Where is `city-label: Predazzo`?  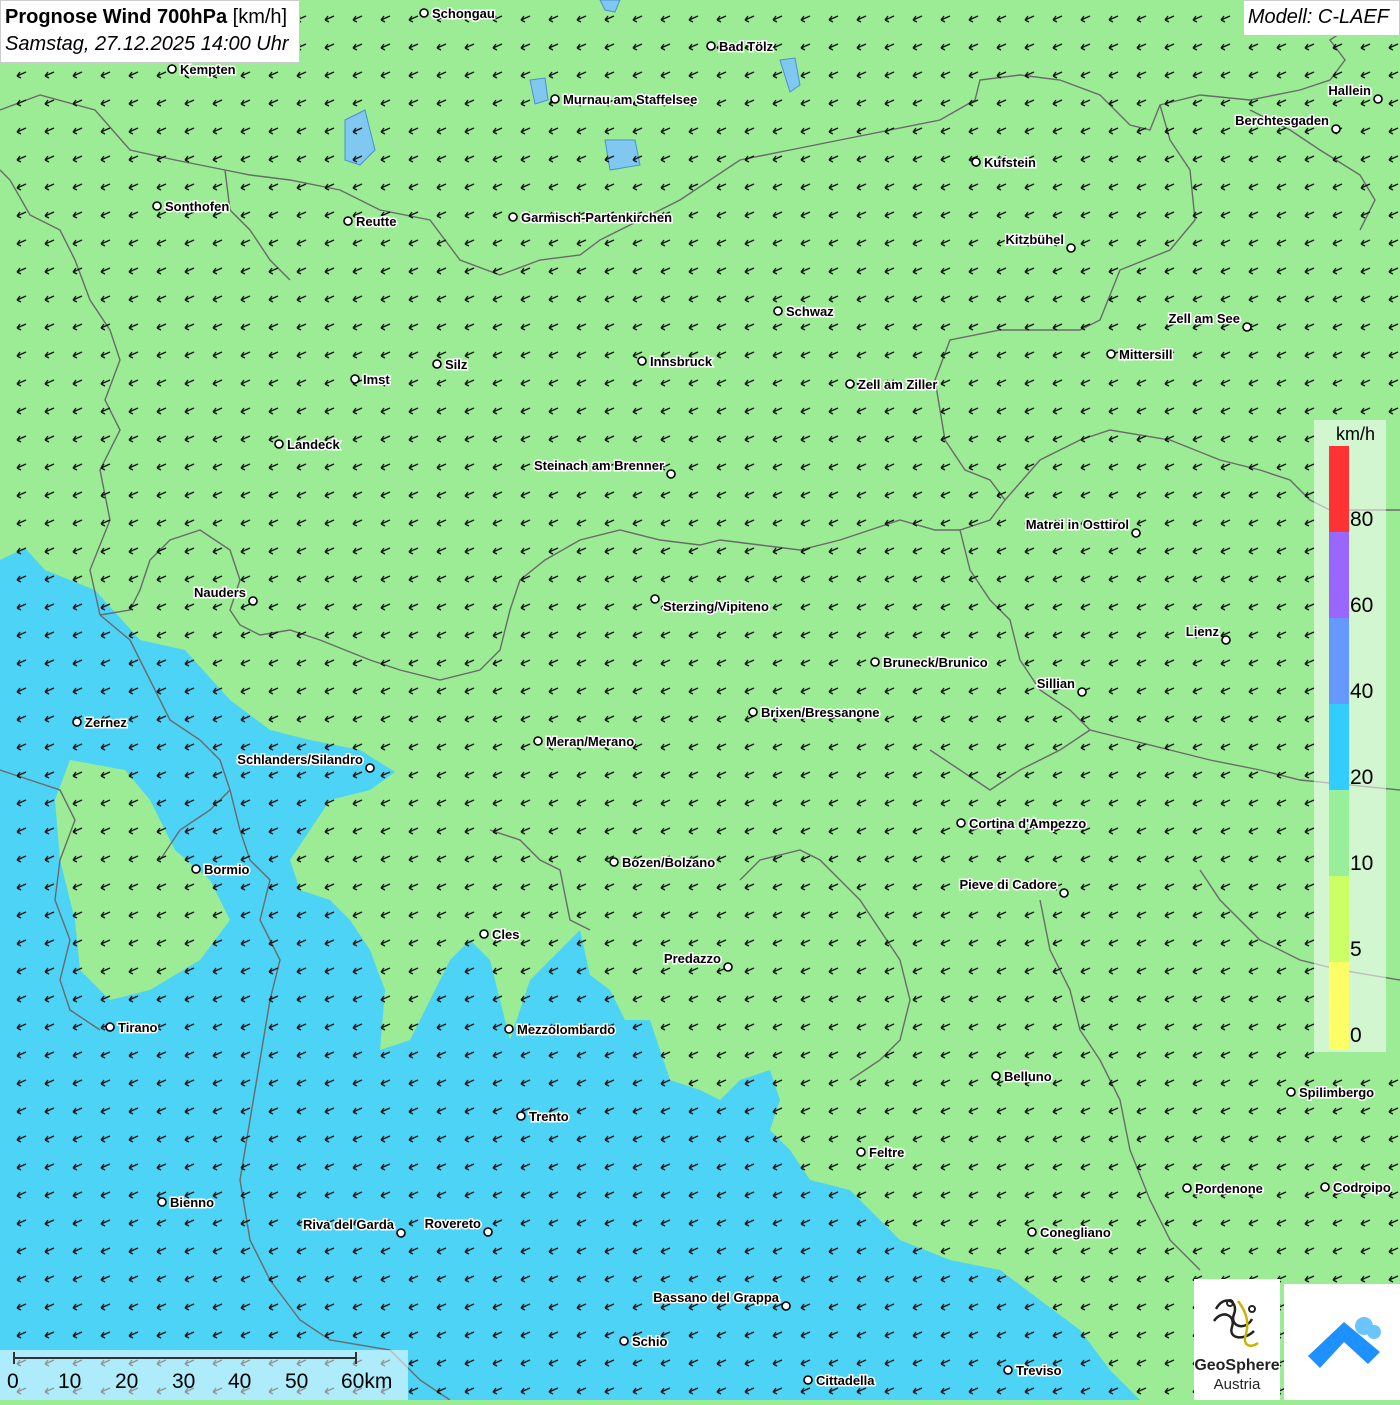
city-label: Predazzo is located at coordinates (692, 958).